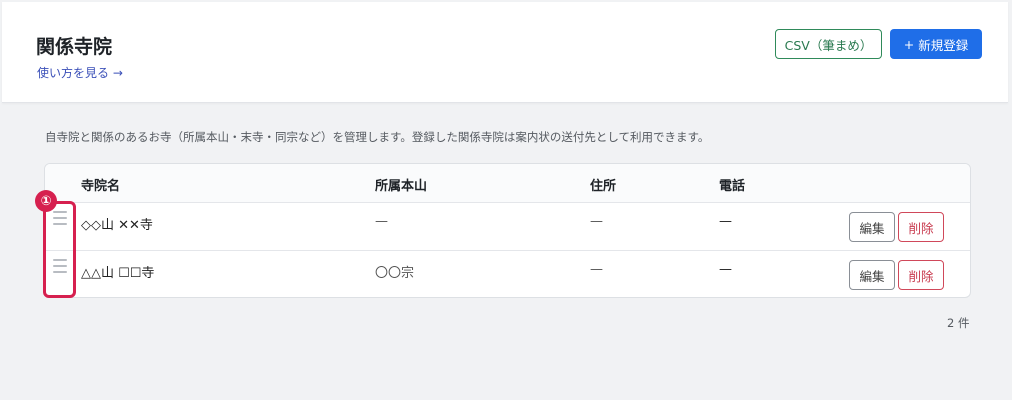 The height and width of the screenshot is (400, 1012). Describe the element at coordinates (101, 186) in the screenshot. I see `column-header-name: 寺院名` at that location.